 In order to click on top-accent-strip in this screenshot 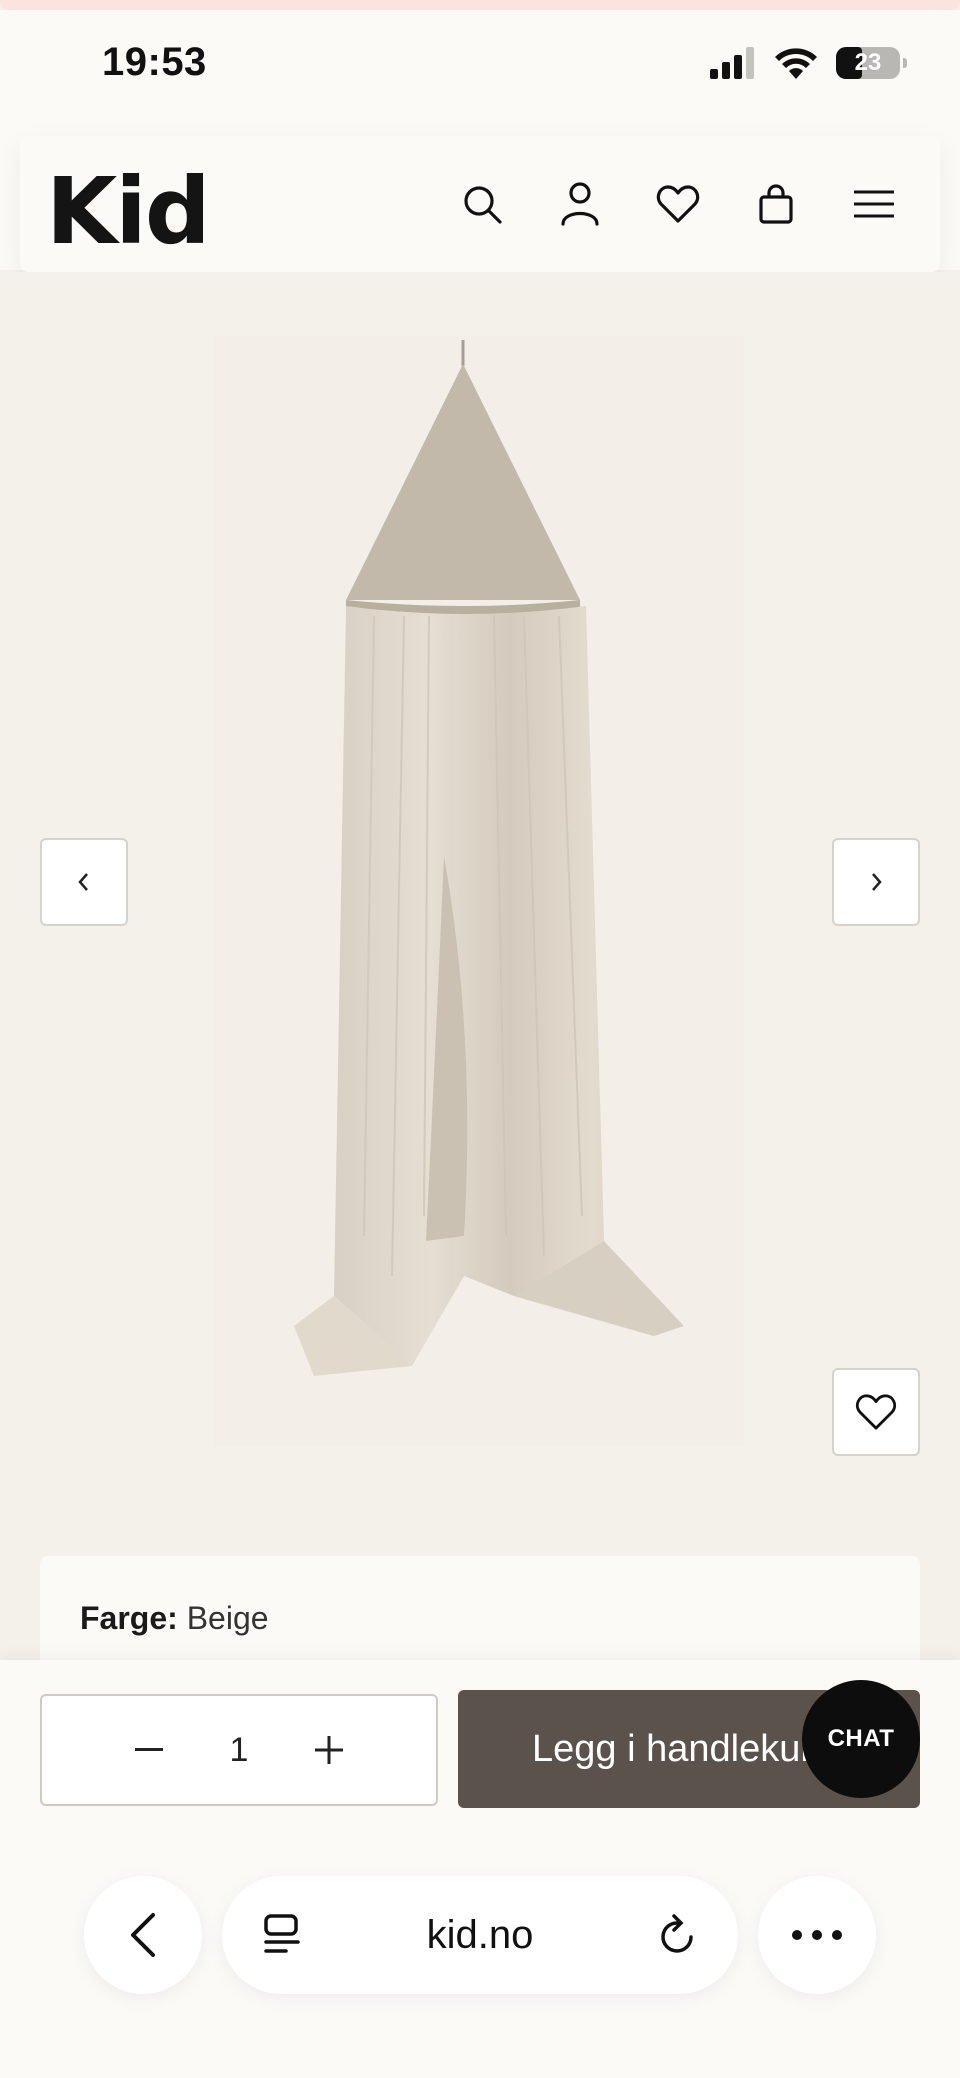, I will do `click(480, 5)`.